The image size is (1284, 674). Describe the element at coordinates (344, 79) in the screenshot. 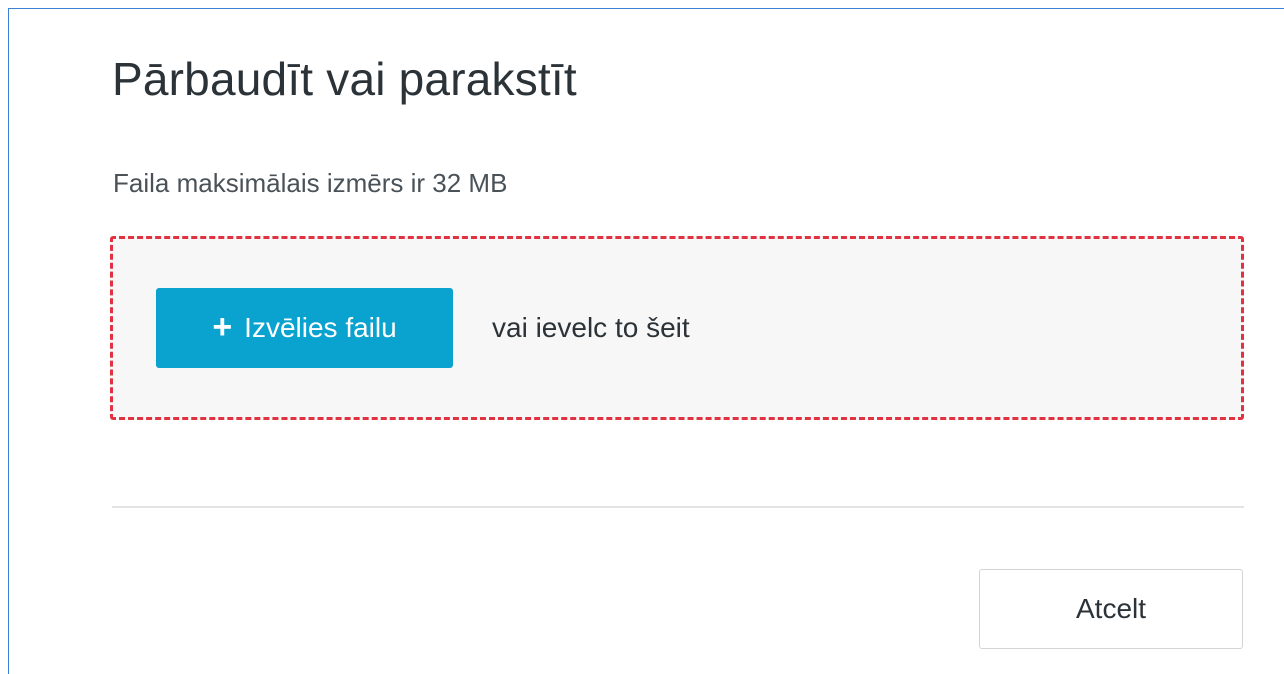

I see `dialog-title: Pārbaudīt vai parakstīt` at that location.